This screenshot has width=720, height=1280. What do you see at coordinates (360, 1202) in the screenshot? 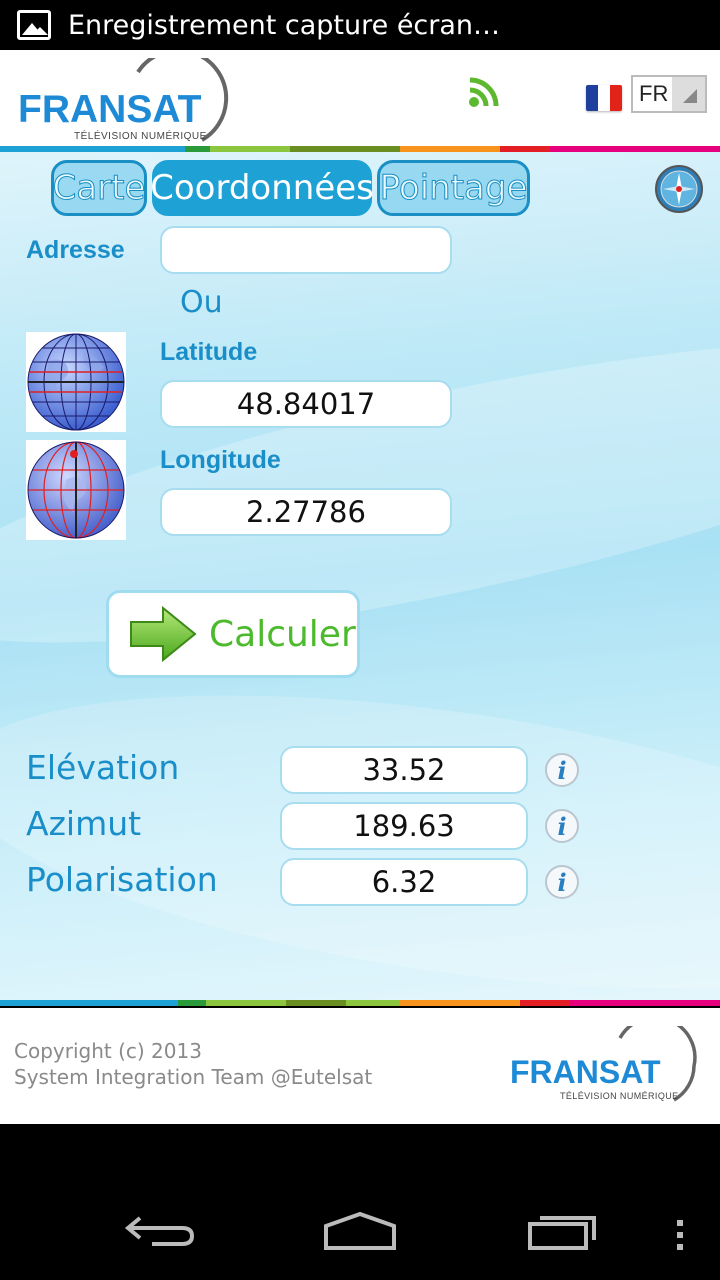
I see `system-nav-bar` at bounding box center [360, 1202].